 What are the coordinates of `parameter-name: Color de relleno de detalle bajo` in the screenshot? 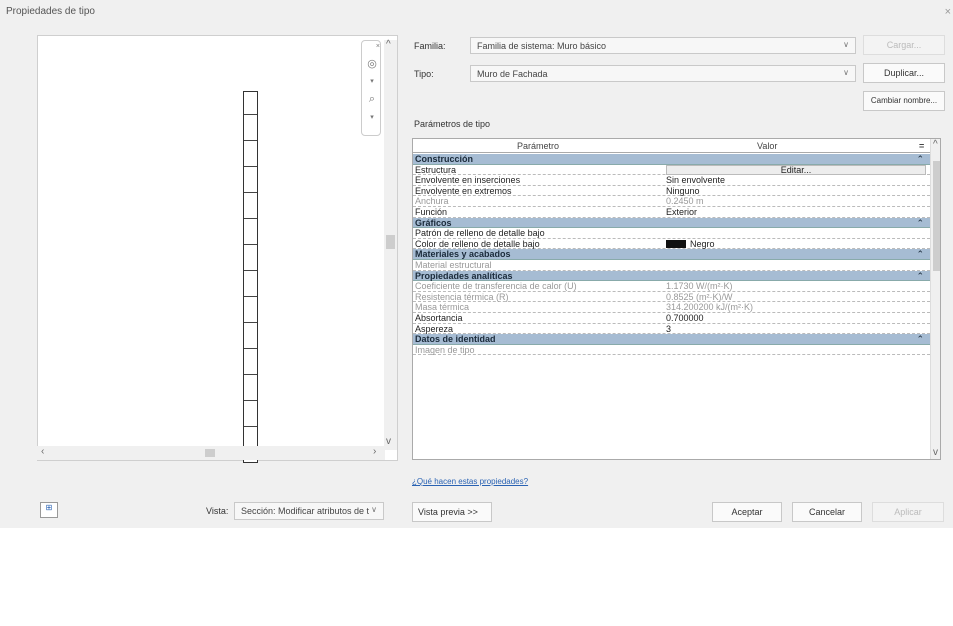 It's located at (477, 243).